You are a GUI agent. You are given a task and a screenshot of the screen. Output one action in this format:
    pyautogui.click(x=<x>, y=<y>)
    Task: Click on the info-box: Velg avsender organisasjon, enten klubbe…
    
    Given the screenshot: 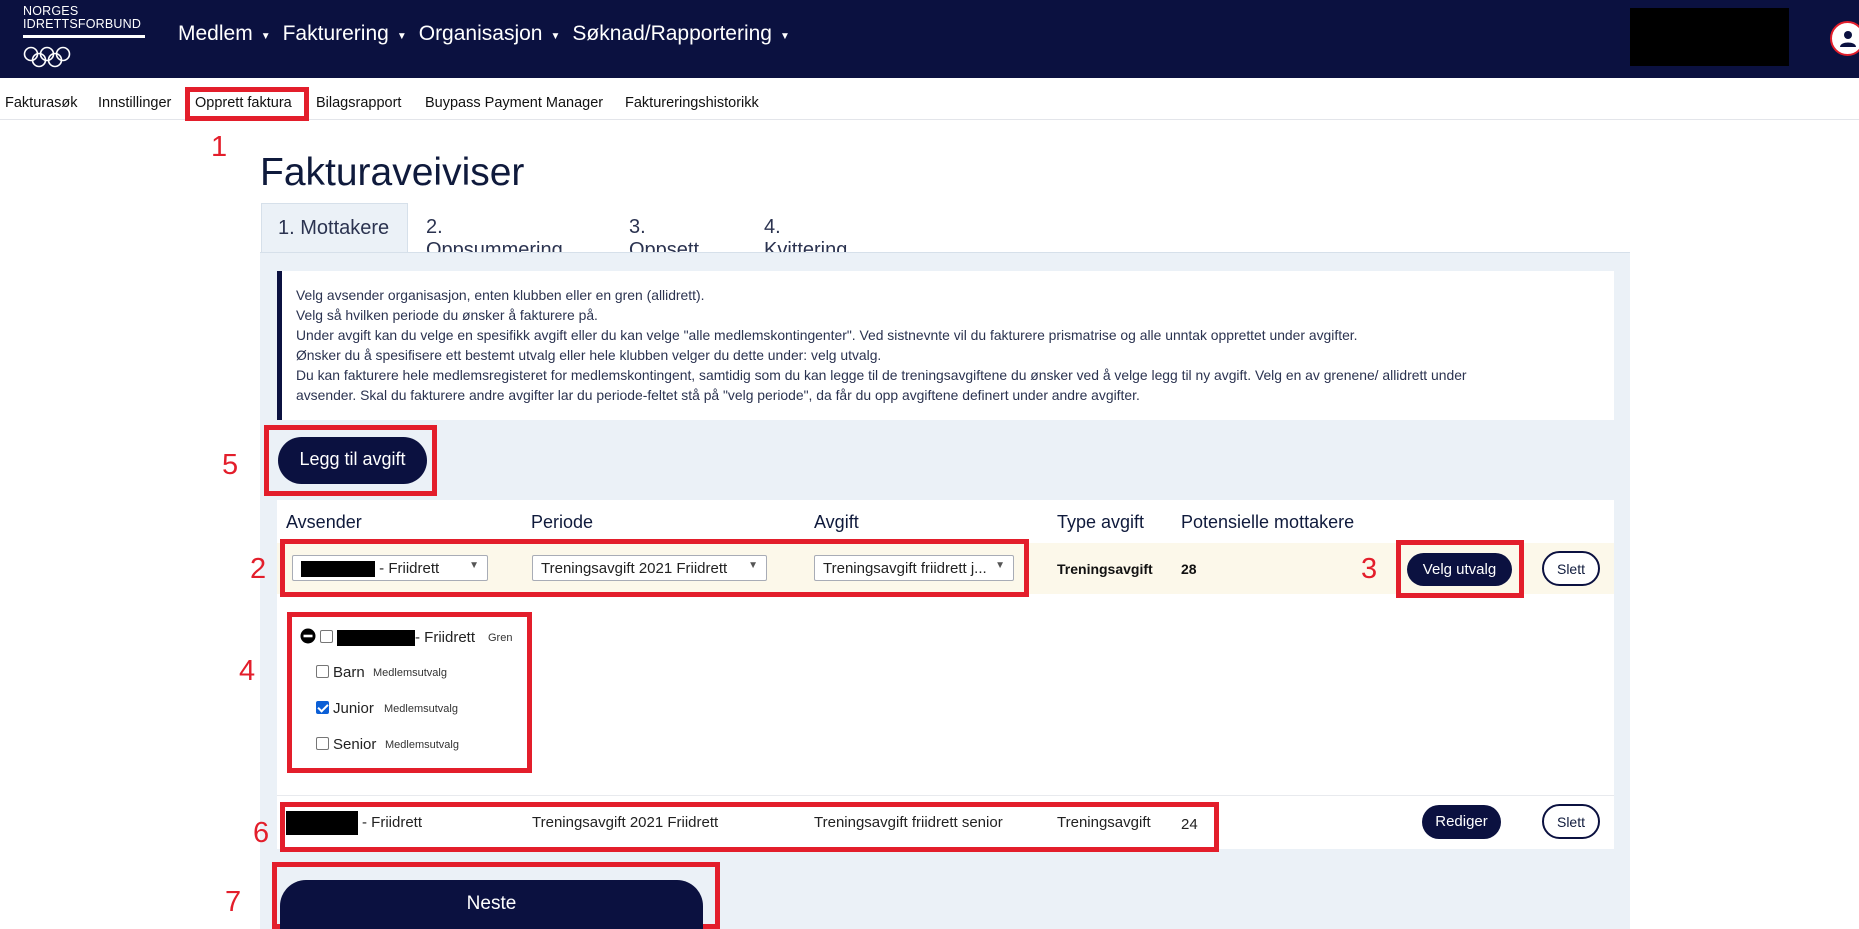 What is the action you would take?
    pyautogui.click(x=945, y=345)
    